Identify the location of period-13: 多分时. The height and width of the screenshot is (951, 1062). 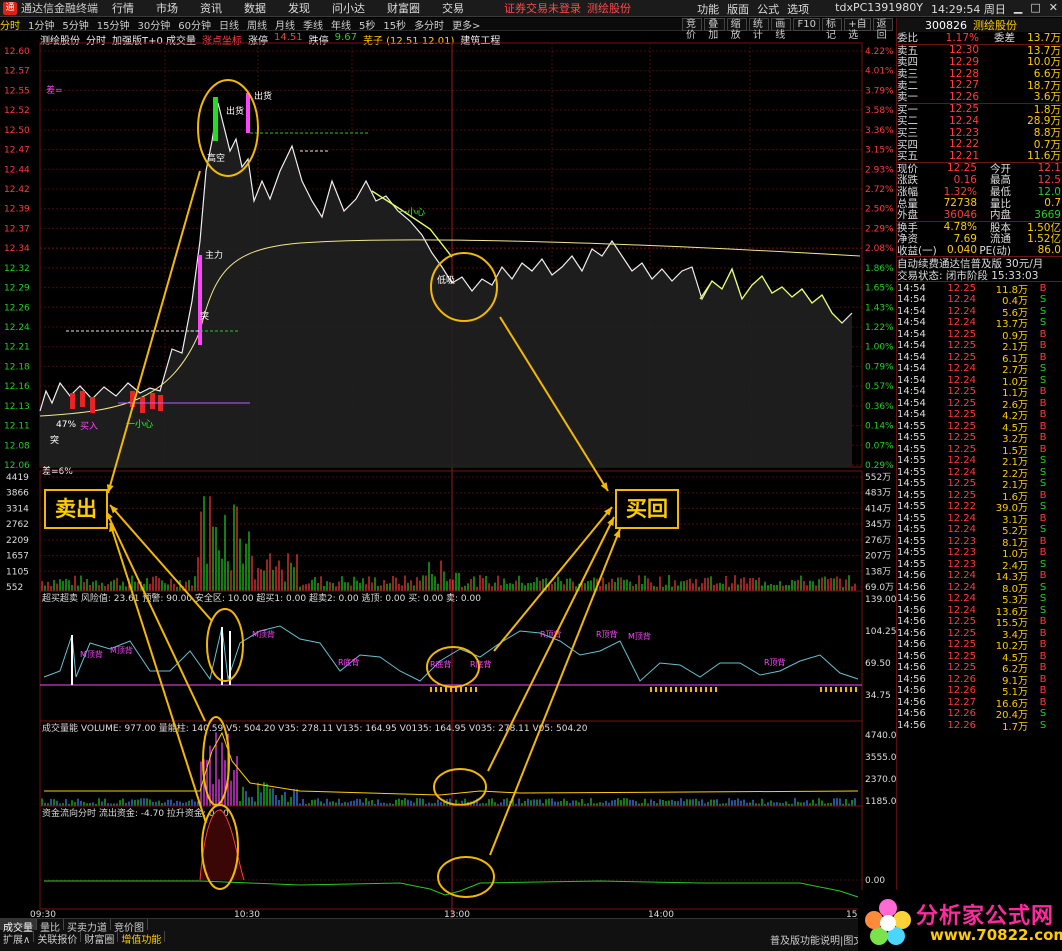
(429, 24).